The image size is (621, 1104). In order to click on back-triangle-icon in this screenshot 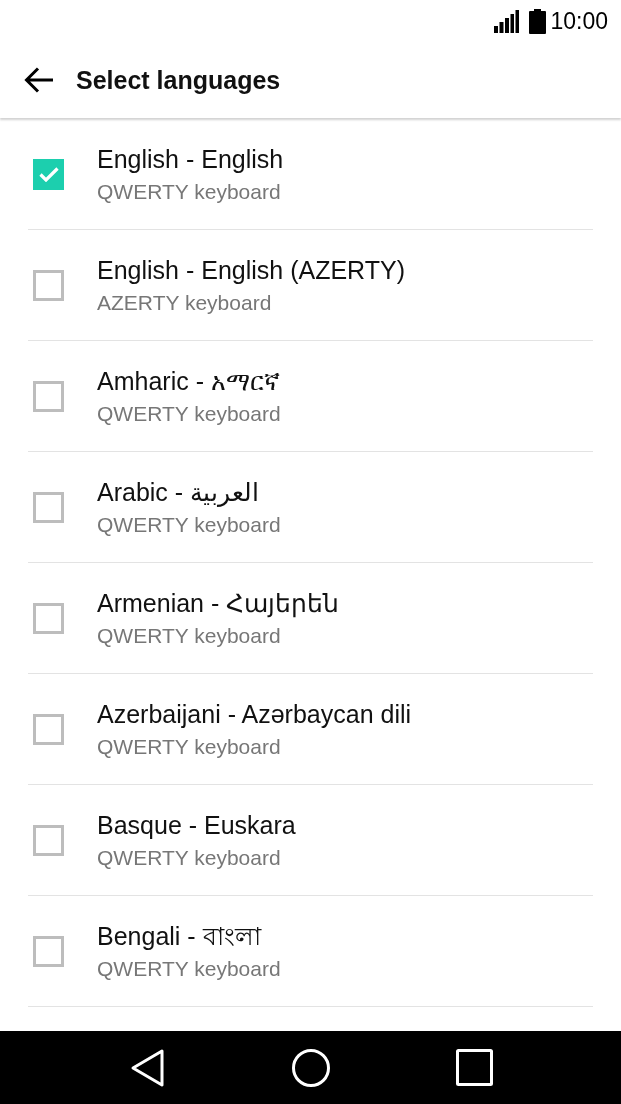, I will do `click(147, 1067)`.